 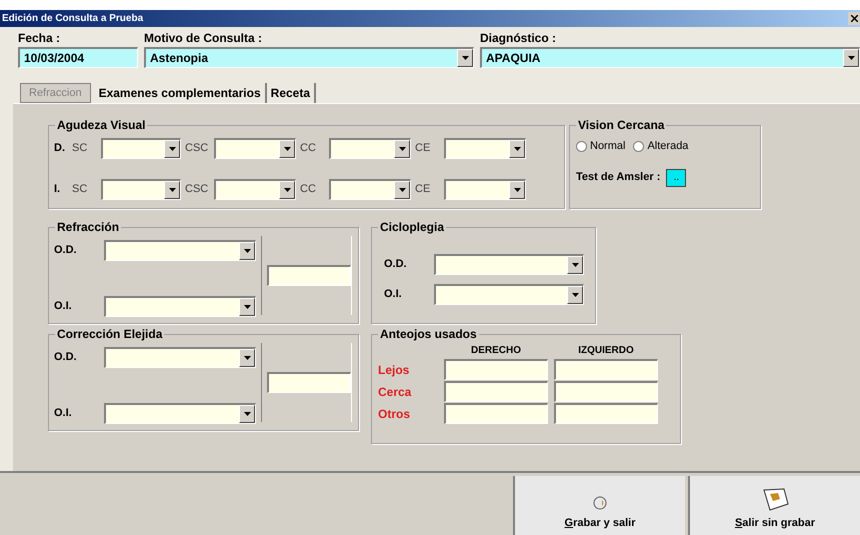 What do you see at coordinates (78, 57) in the screenshot?
I see `input-field: 10/03/2004` at bounding box center [78, 57].